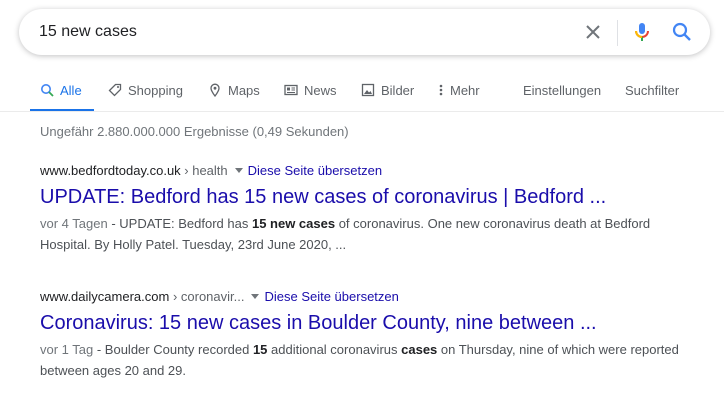  Describe the element at coordinates (293, 223) in the screenshot. I see `snippet-highlight: 15 new cases` at that location.